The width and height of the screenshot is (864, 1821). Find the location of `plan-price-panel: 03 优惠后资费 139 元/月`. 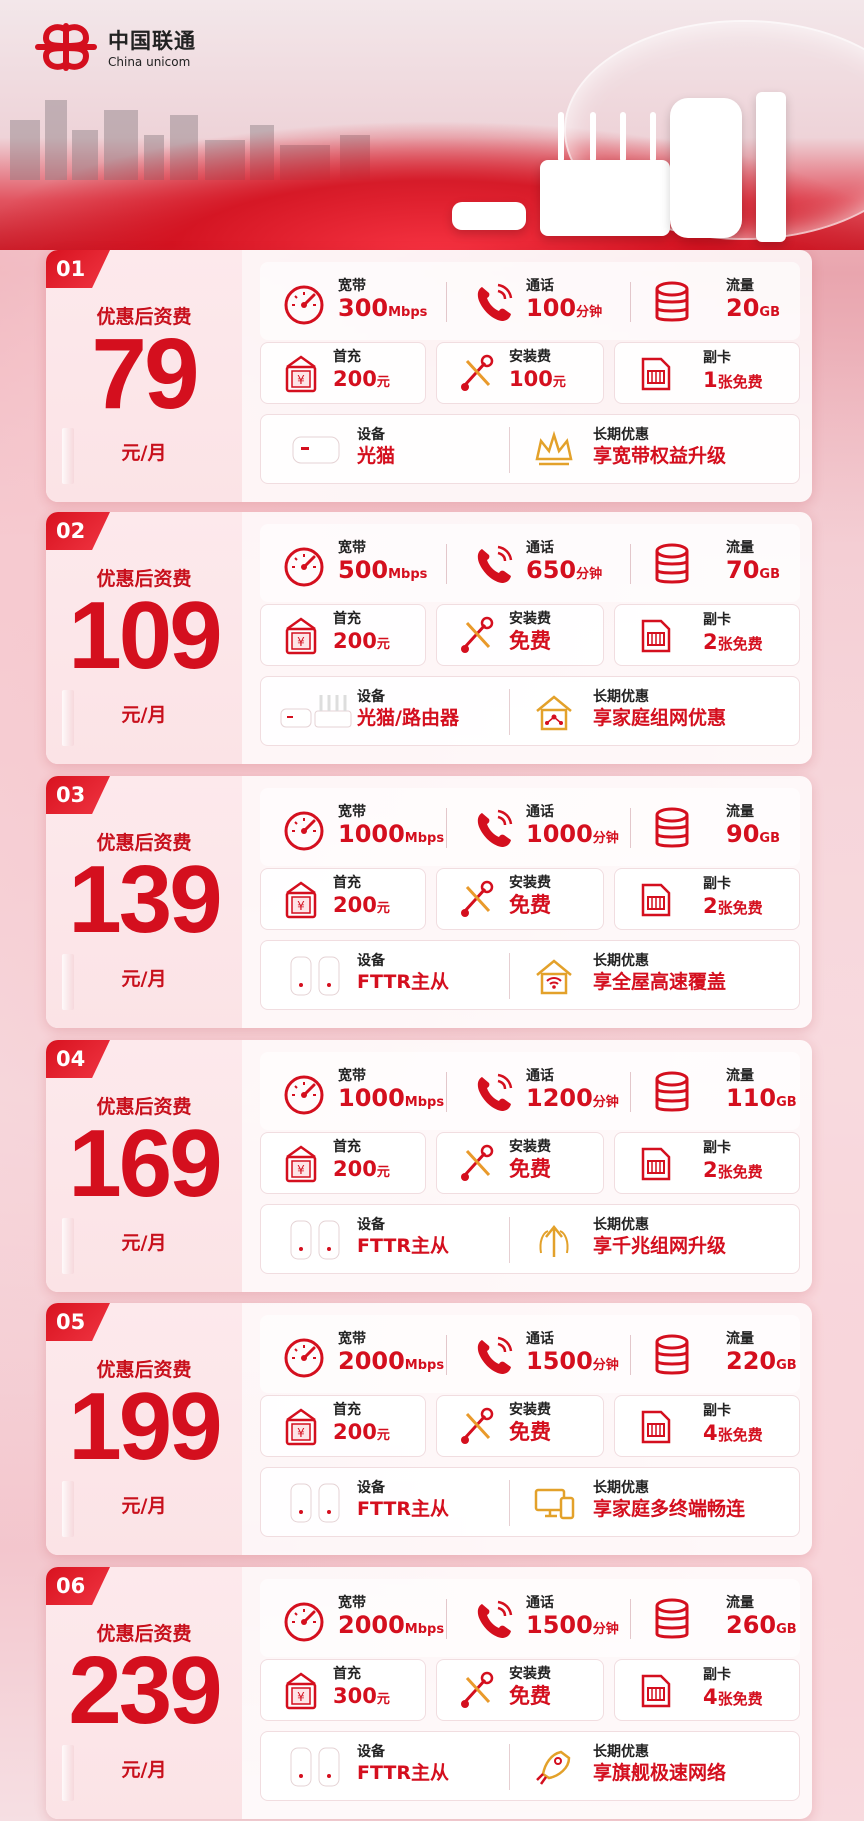

plan-price-panel: 03 优惠后资费 139 元/月 is located at coordinates (144, 902).